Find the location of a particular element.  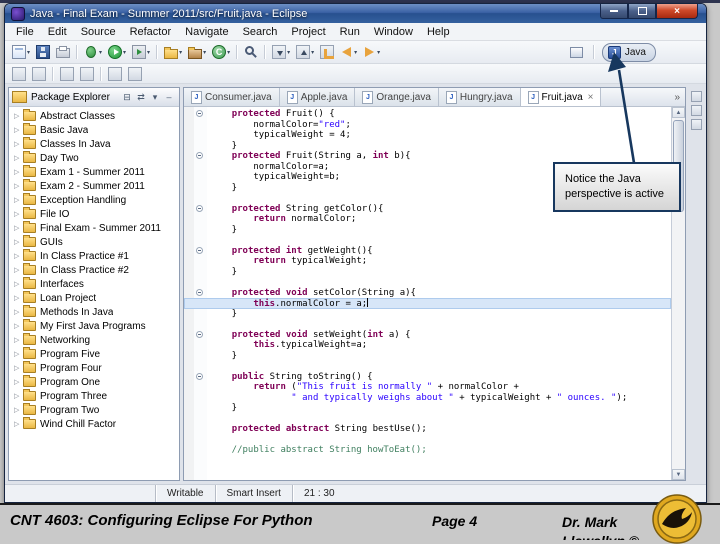

menu-file: File is located at coordinates (25, 32).